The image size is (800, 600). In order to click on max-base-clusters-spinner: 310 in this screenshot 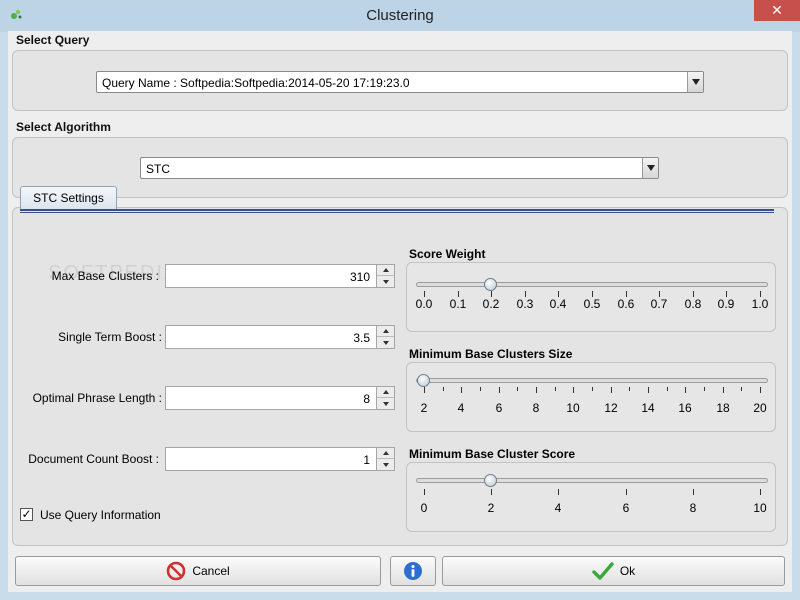, I will do `click(280, 276)`.